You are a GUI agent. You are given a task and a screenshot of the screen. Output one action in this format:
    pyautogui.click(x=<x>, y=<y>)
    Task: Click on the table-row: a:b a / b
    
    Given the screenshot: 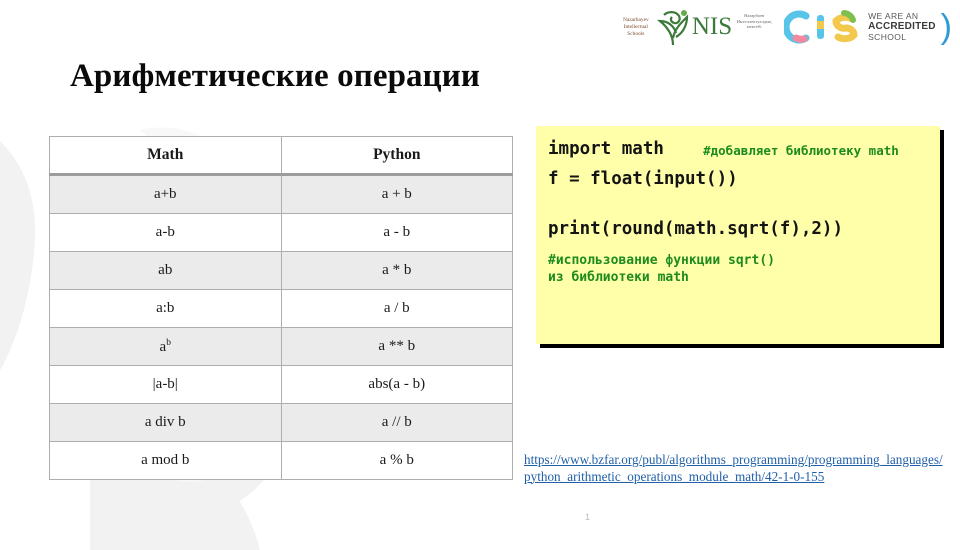 What is the action you would take?
    pyautogui.click(x=281, y=308)
    